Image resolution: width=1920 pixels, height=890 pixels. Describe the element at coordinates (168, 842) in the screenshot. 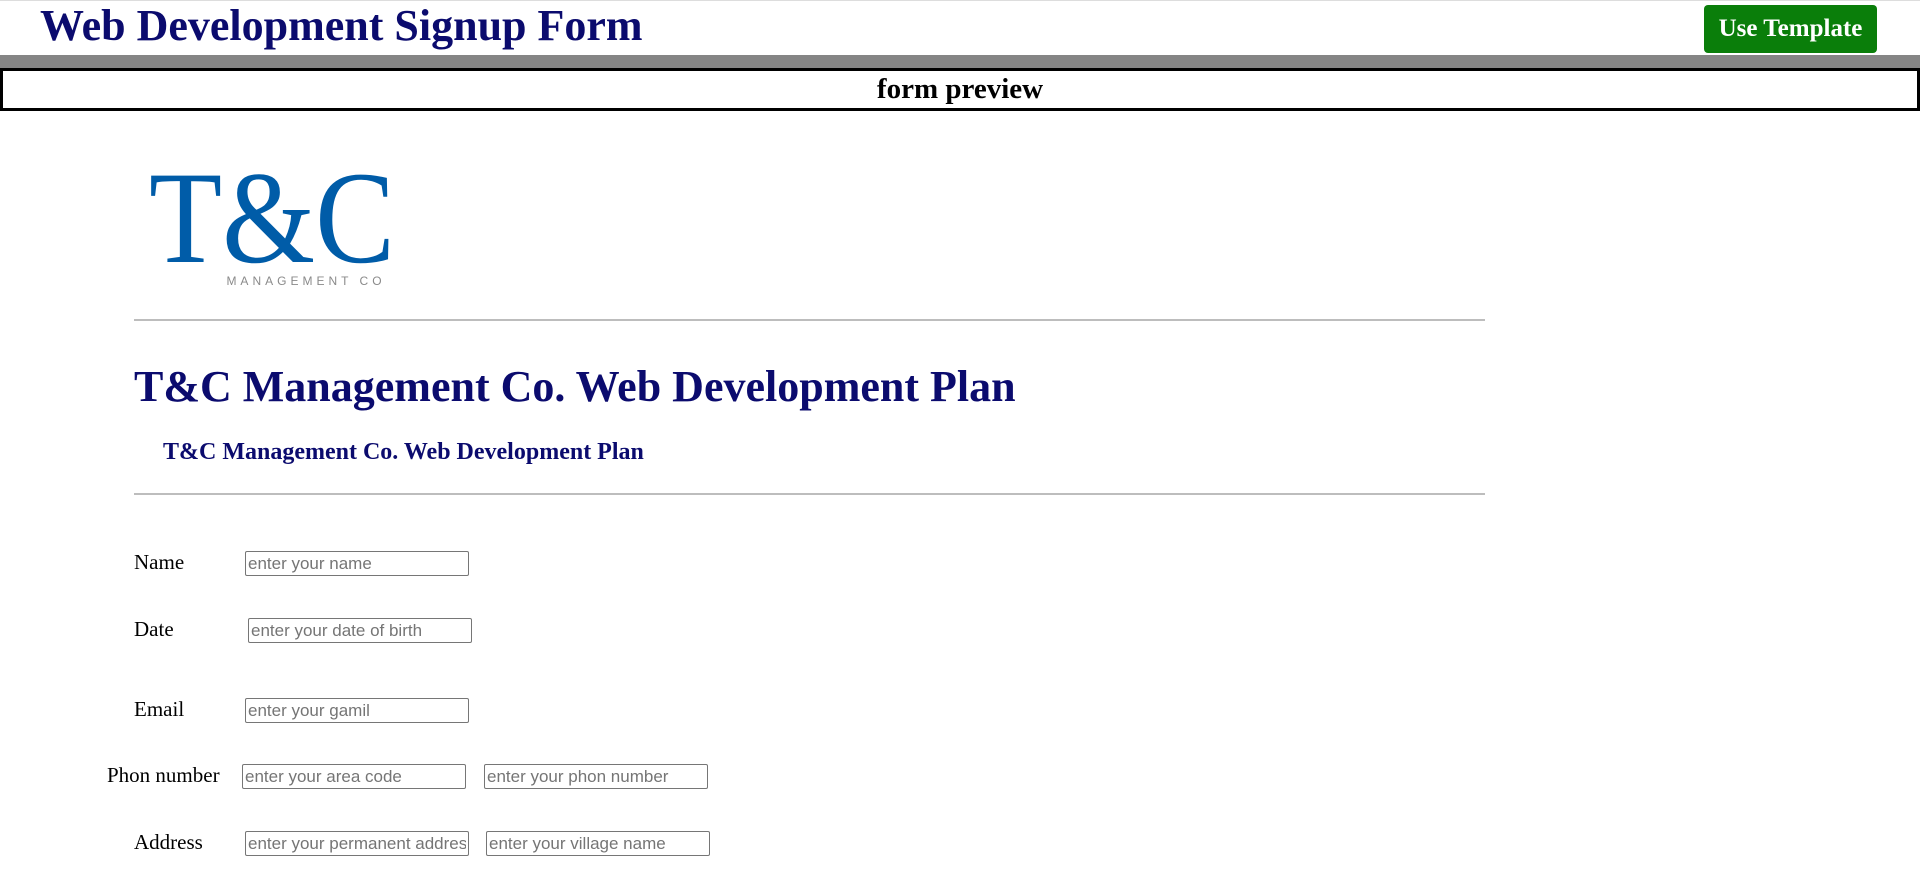

I see `address-label: Address` at that location.